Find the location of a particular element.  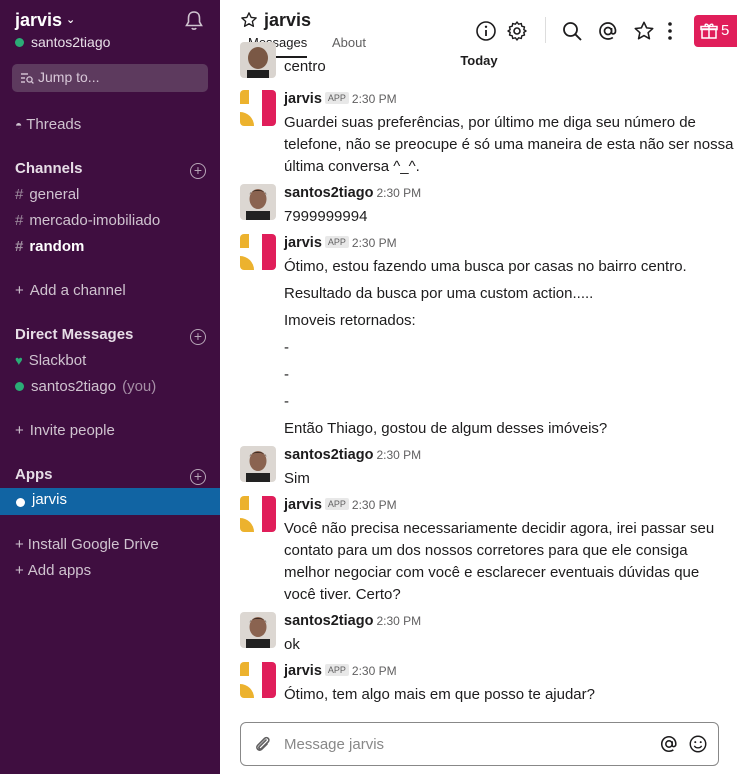

channel-label: mercado-imobiliado is located at coordinates (95, 220).